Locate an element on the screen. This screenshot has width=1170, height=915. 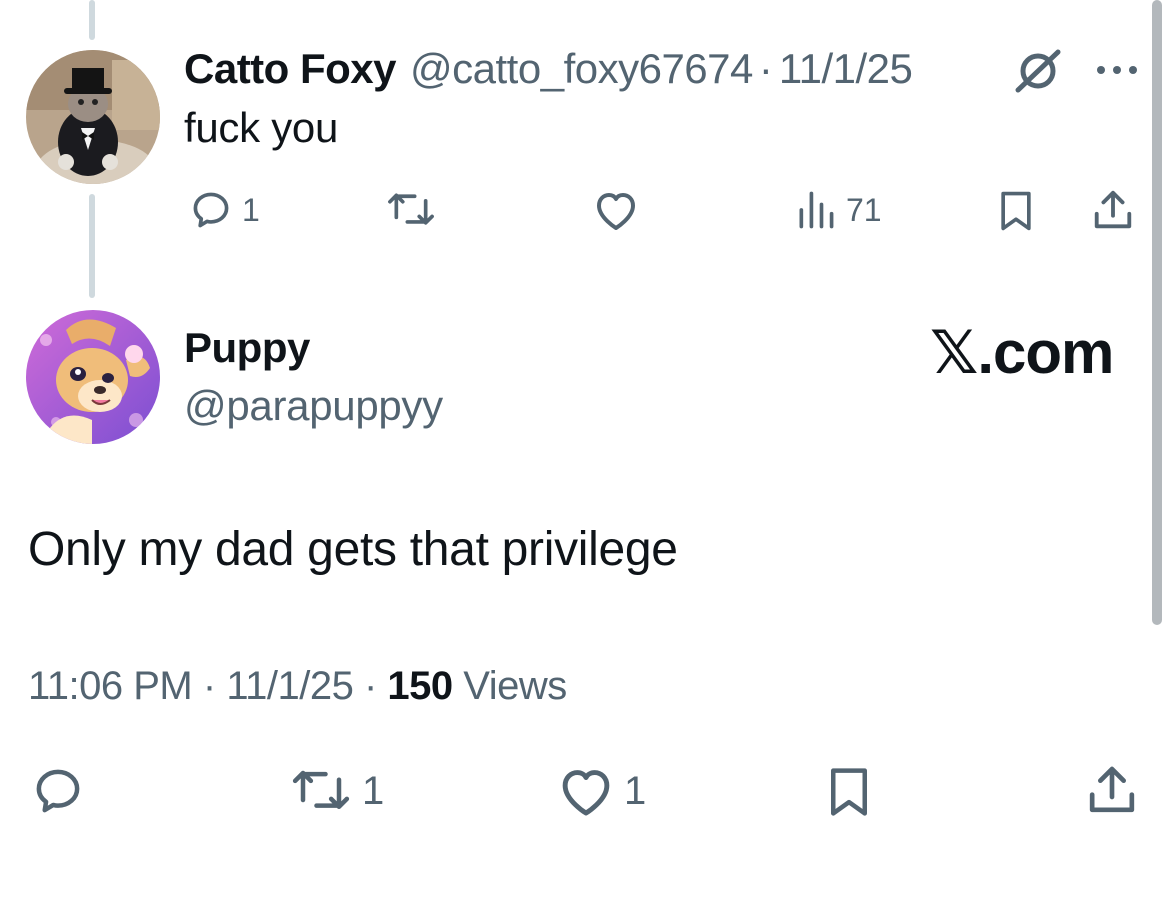
main-share-button is located at coordinates (1112, 790).